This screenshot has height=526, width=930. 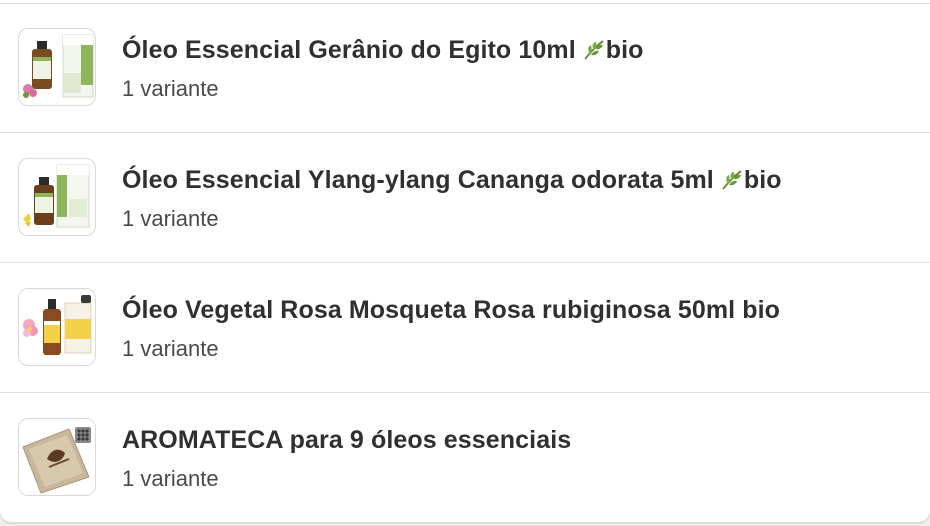 What do you see at coordinates (346, 440) in the screenshot?
I see `product-title: AROMATECA para 9 óleos essenciais` at bounding box center [346, 440].